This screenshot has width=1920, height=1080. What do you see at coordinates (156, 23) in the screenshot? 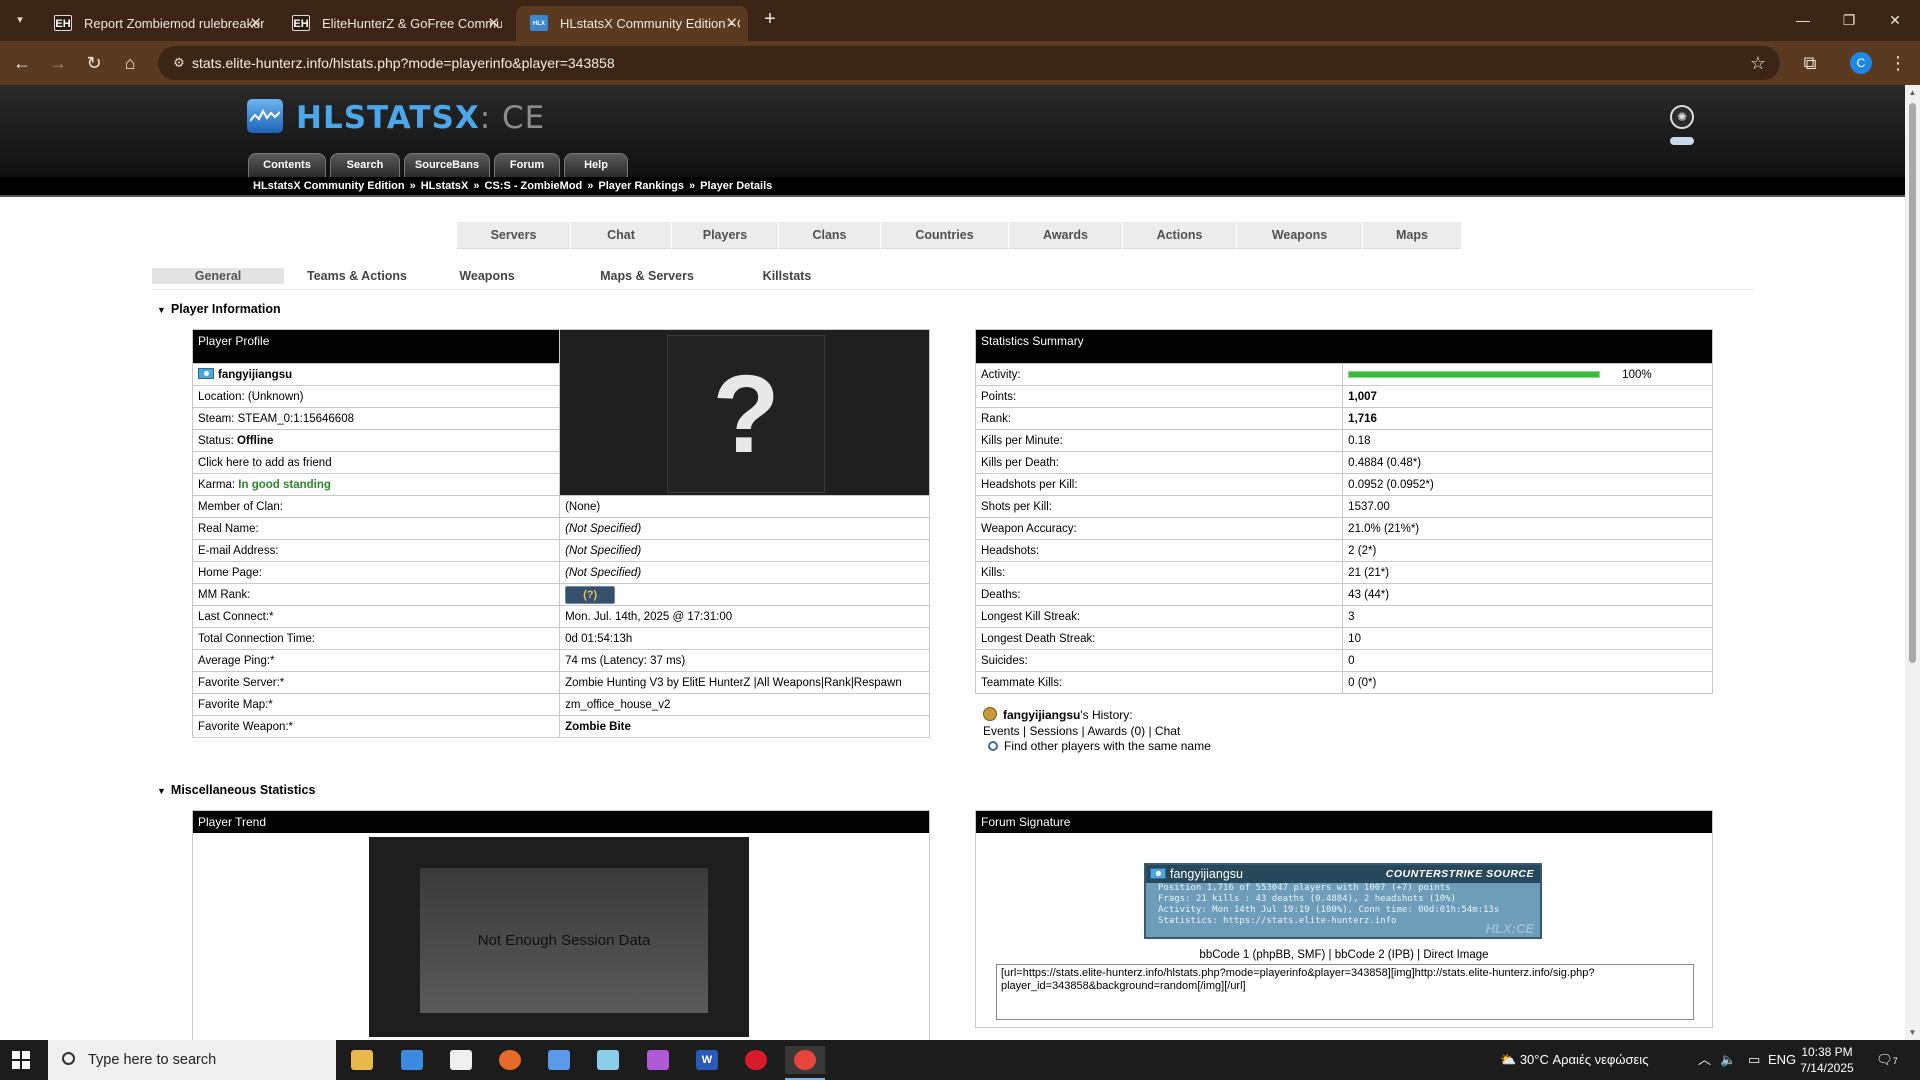
I see `browser-tab-report: EH Report Zombiemod rulebreakers ✕` at bounding box center [156, 23].